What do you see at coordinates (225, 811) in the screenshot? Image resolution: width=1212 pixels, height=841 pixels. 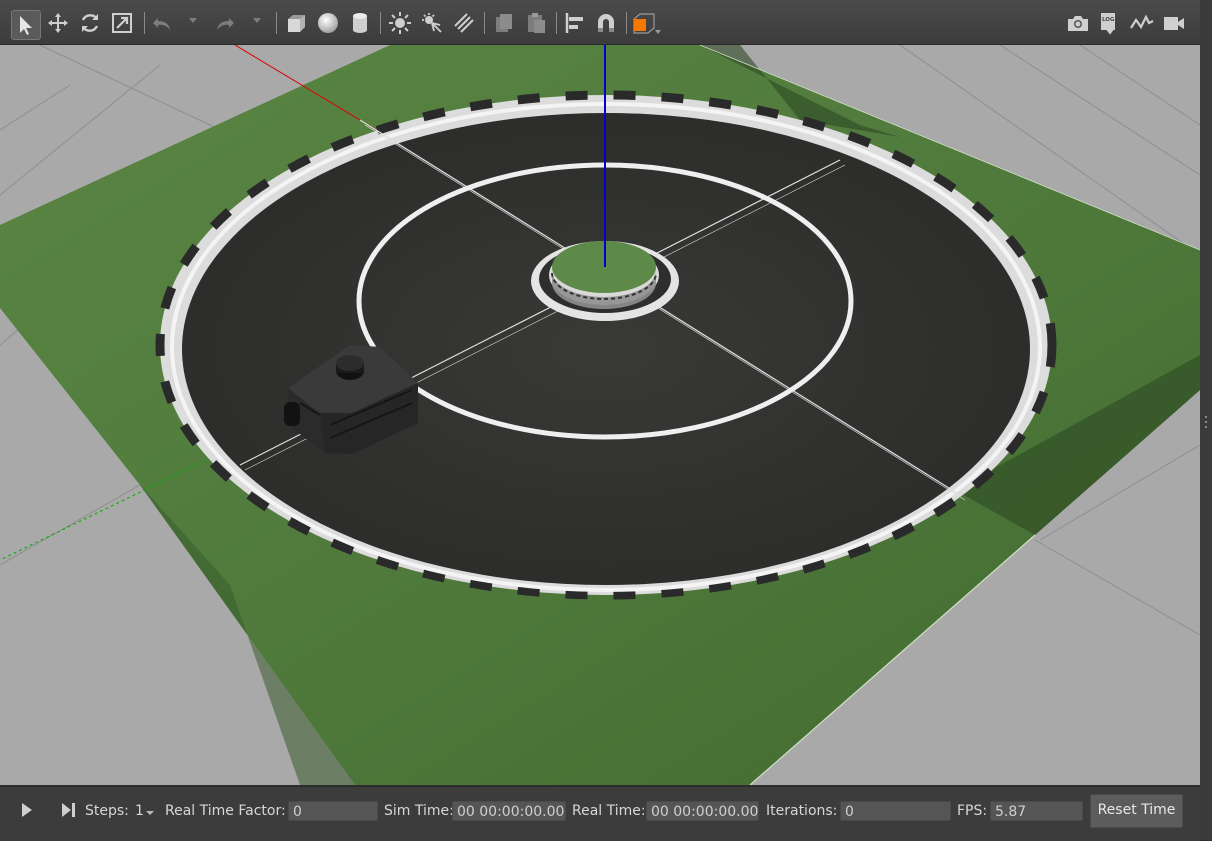 I see `real-time-factor-label: Real Time Factor:` at bounding box center [225, 811].